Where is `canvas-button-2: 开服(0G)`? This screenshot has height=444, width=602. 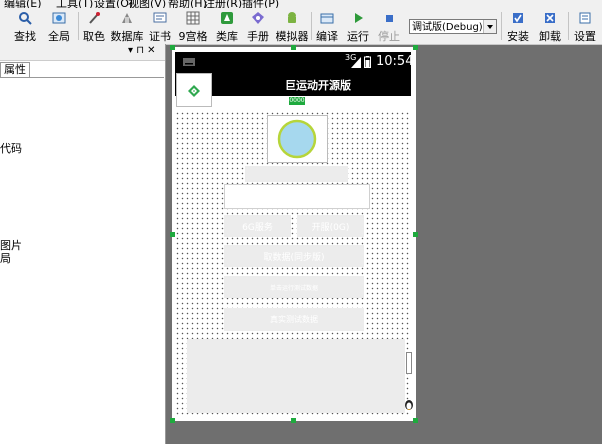 canvas-button-2: 开服(0G) is located at coordinates (330, 226).